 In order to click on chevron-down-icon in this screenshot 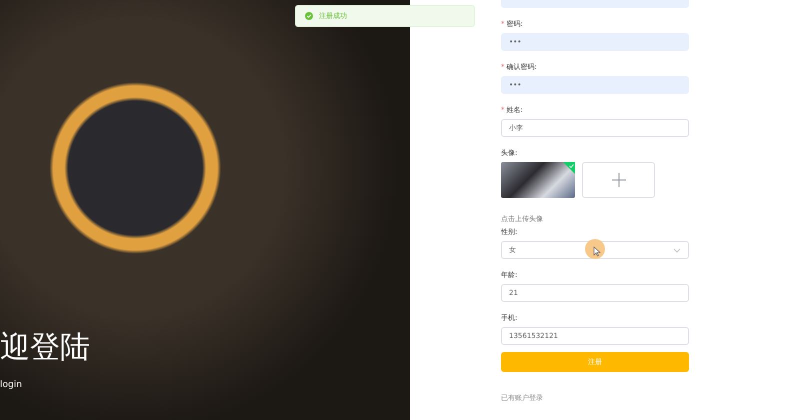, I will do `click(677, 250)`.